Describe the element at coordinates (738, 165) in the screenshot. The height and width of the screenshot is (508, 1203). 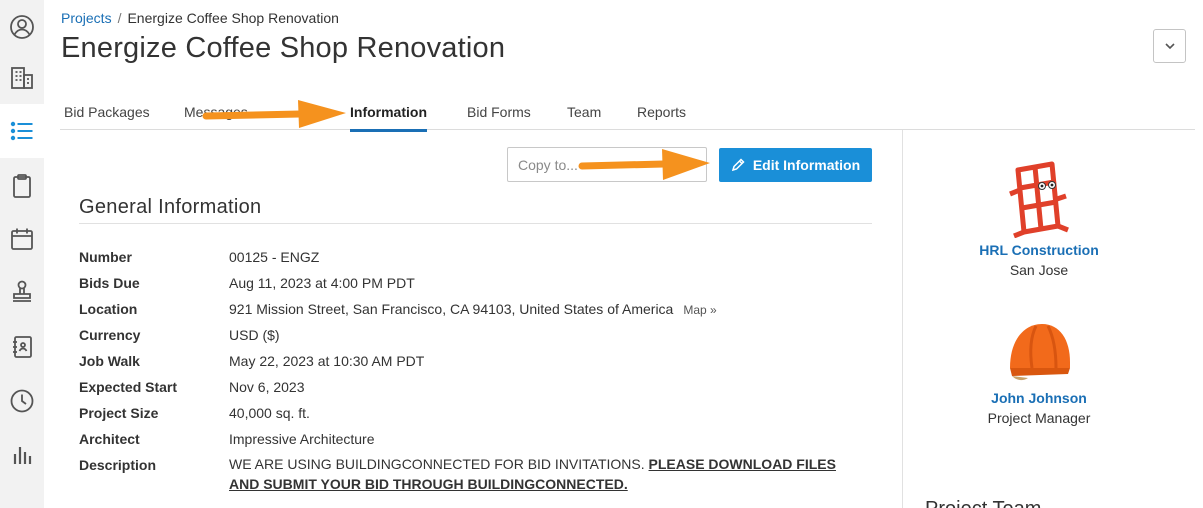
I see `pencil-icon` at that location.